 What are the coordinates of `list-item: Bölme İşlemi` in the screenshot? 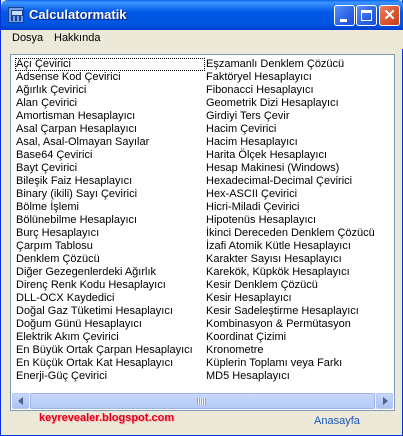 It's located at (110, 207).